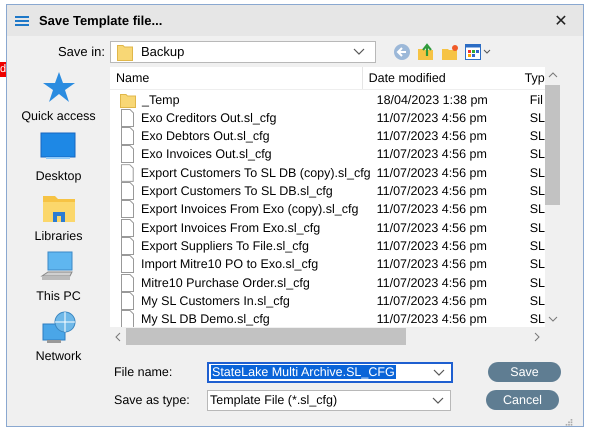 The image size is (590, 439). What do you see at coordinates (402, 52) in the screenshot?
I see `back-button` at bounding box center [402, 52].